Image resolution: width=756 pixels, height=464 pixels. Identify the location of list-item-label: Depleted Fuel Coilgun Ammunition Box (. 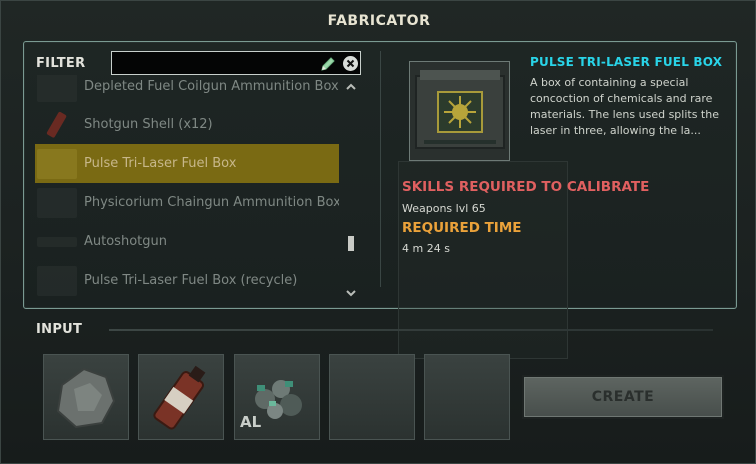
(211, 86).